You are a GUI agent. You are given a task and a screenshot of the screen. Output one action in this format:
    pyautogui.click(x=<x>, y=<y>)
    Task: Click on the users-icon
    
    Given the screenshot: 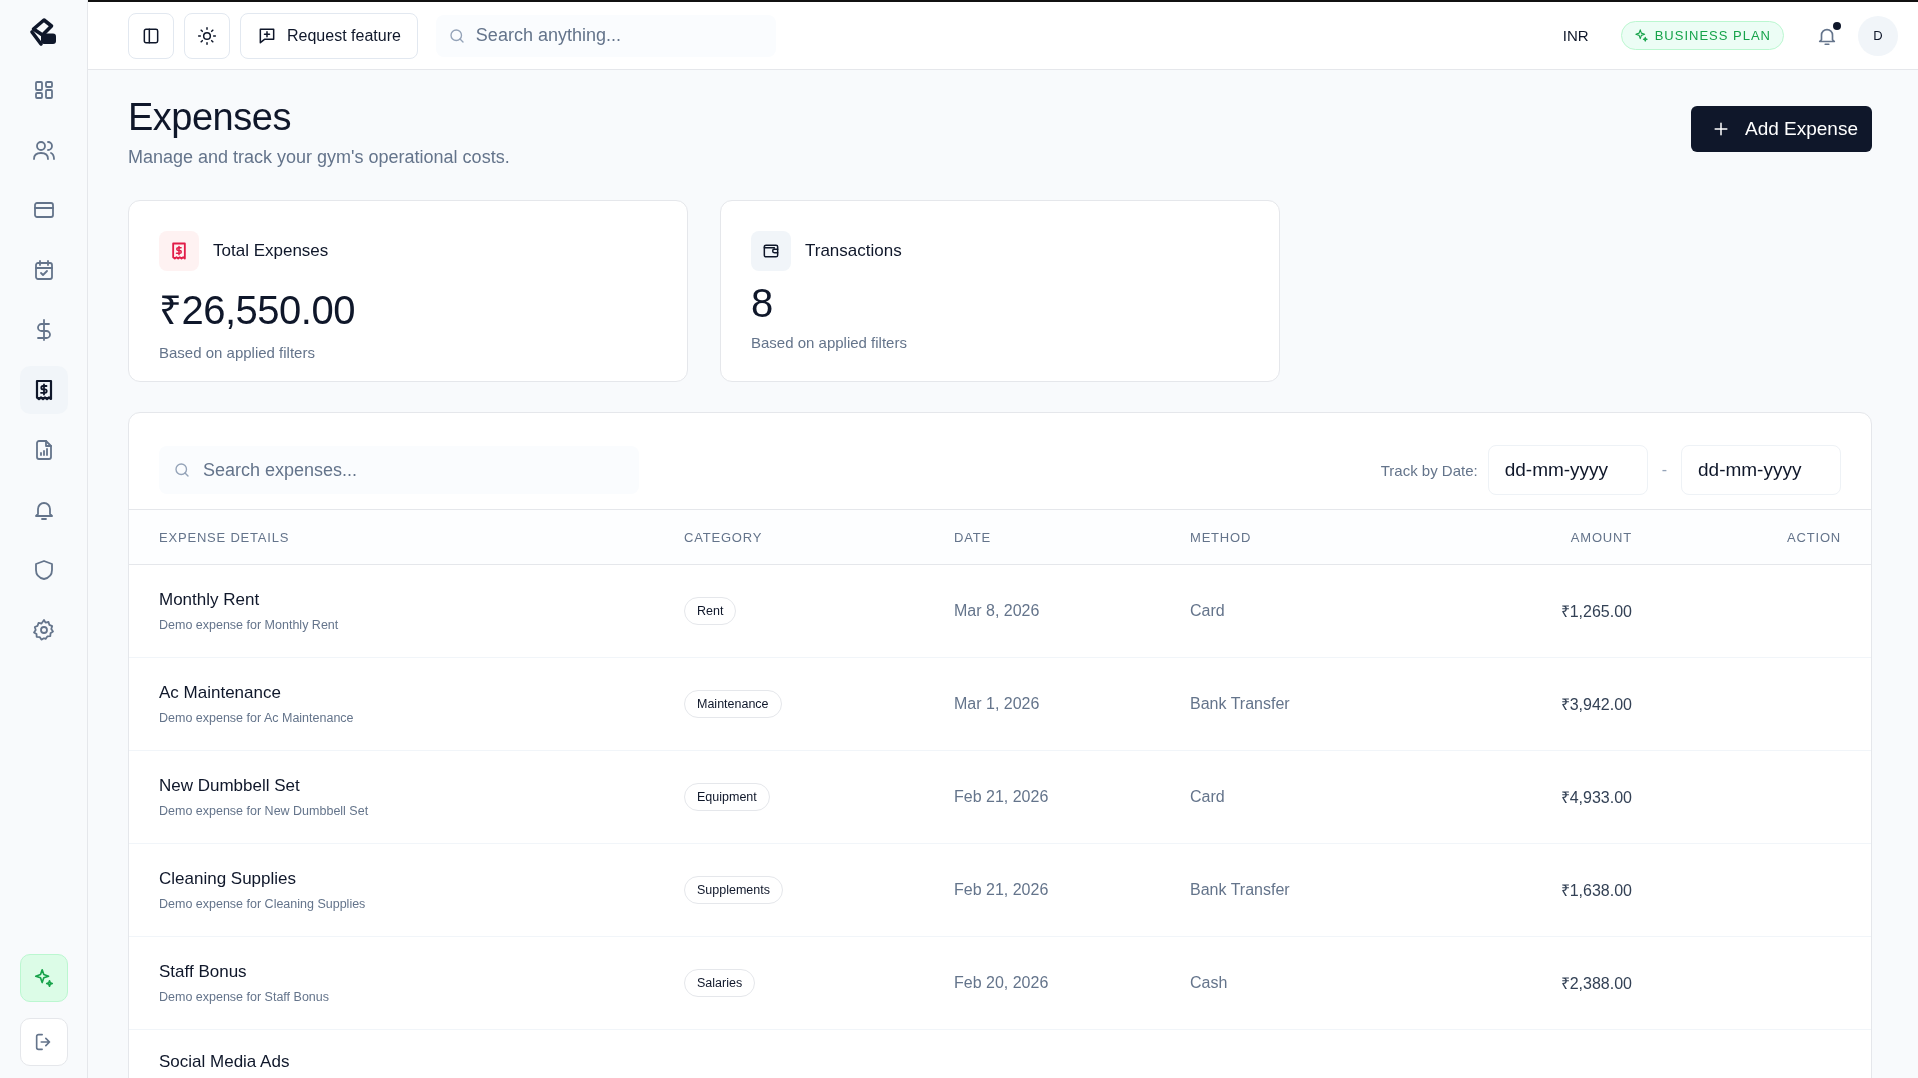 What is the action you would take?
    pyautogui.click(x=43, y=150)
    